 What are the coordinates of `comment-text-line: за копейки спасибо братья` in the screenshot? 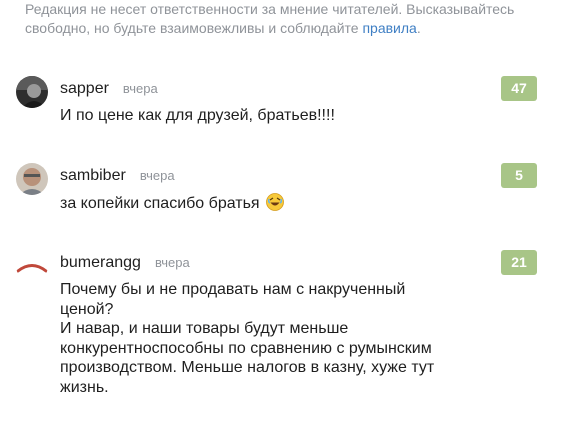 It's located at (260, 203).